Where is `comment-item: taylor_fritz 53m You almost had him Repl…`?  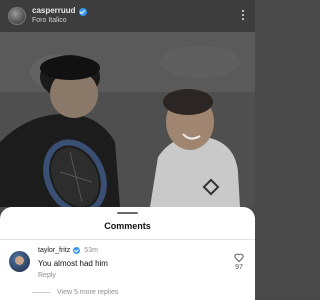 comment-item: taylor_fritz 53m You almost had him Repl… is located at coordinates (129, 268).